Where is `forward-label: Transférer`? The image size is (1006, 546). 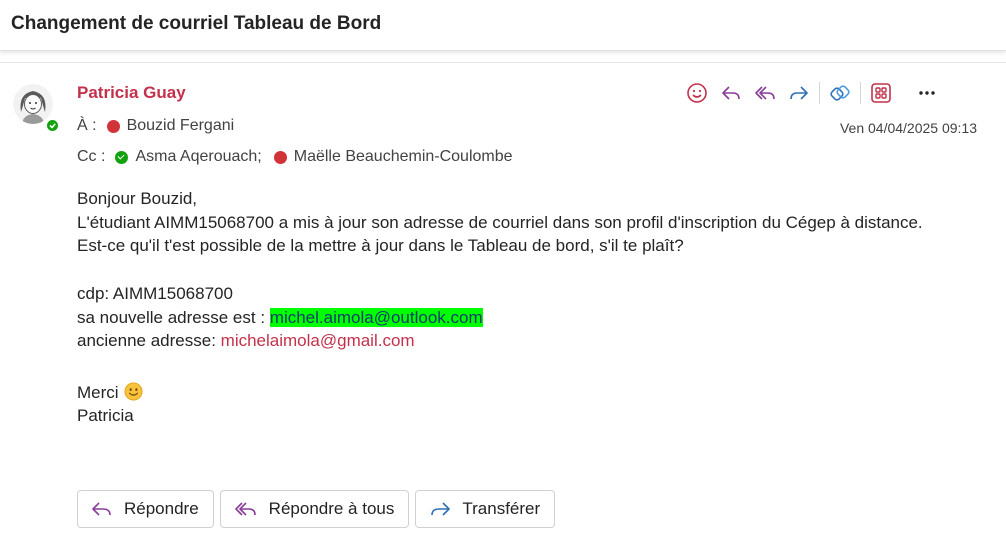
forward-label: Transférer is located at coordinates (501, 508).